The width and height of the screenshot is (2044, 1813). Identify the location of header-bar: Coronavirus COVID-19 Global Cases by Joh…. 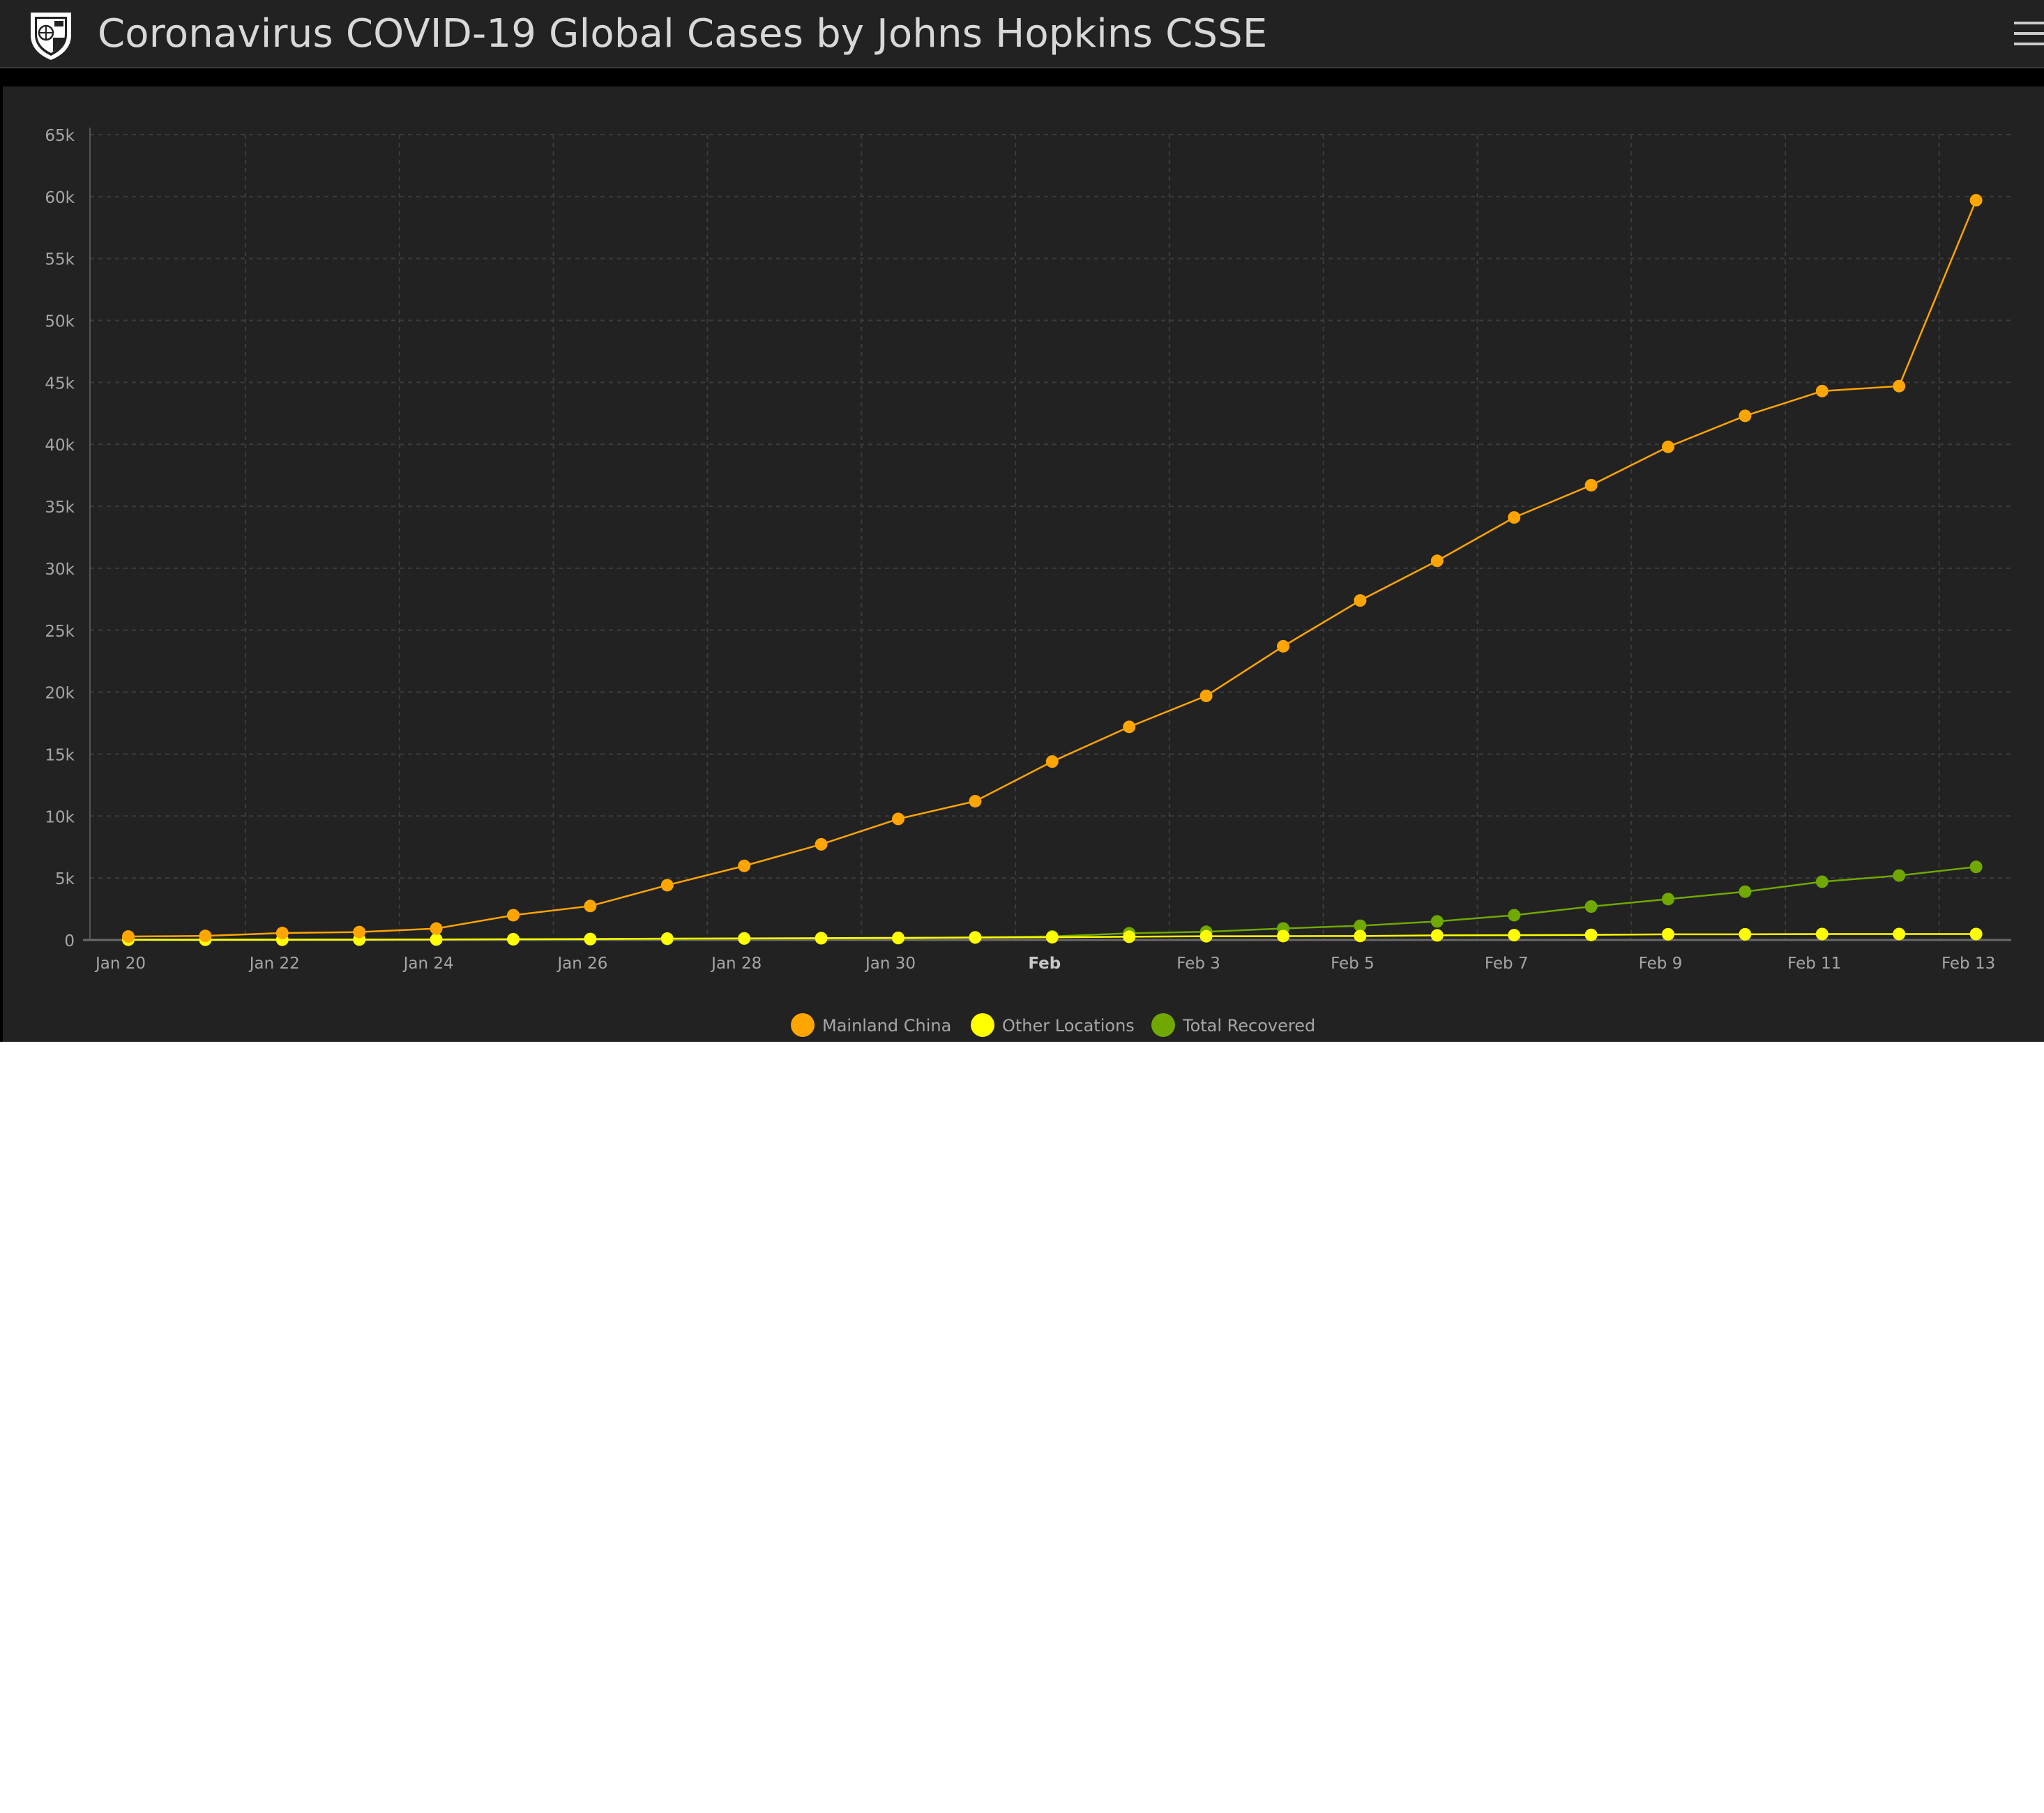
(1022, 34).